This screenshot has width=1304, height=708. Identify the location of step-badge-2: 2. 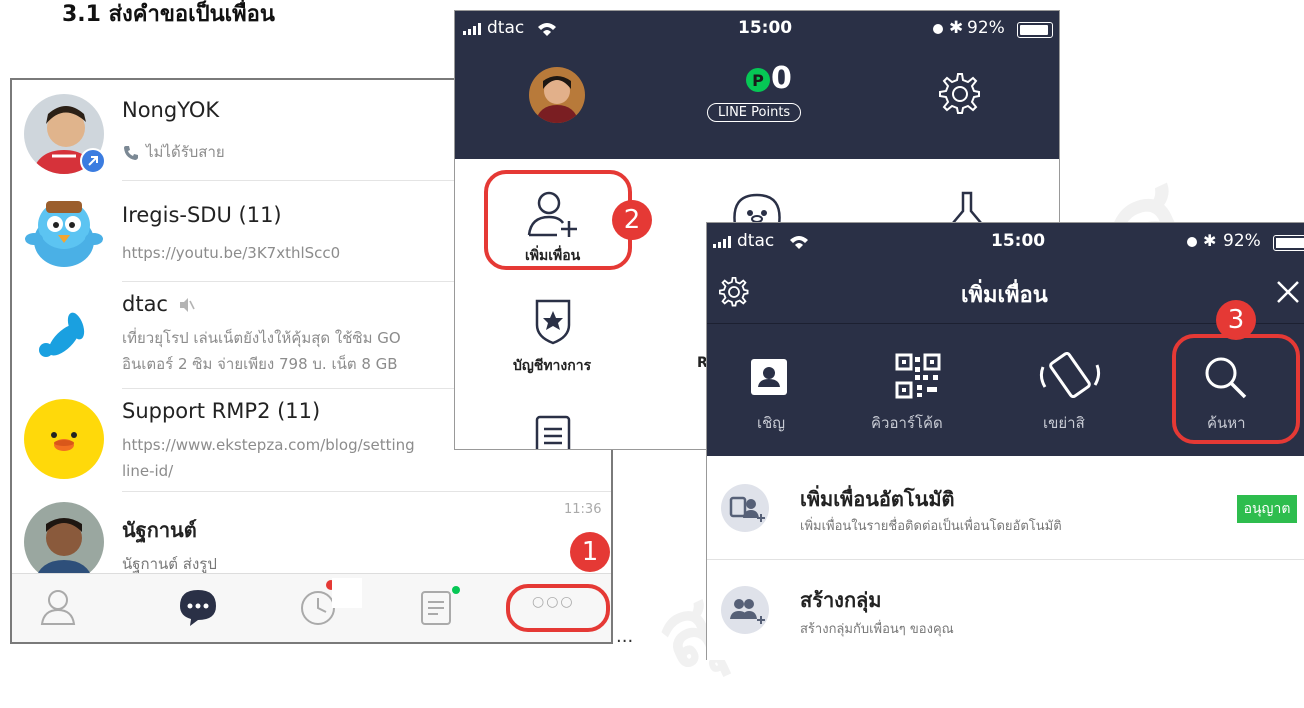
(632, 220).